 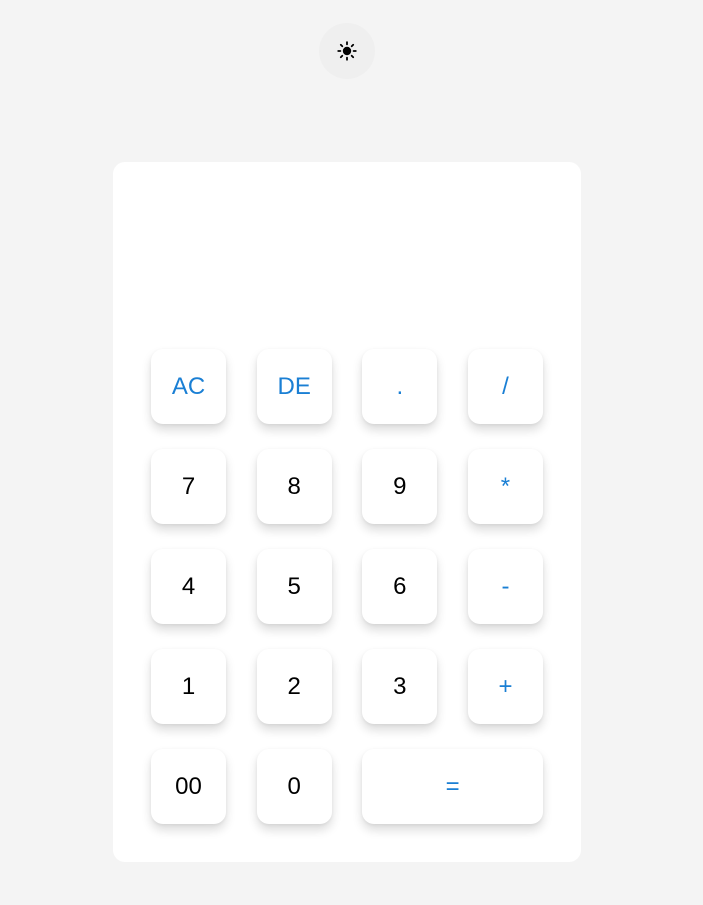 I want to click on digit-5-button: 5, so click(x=294, y=586).